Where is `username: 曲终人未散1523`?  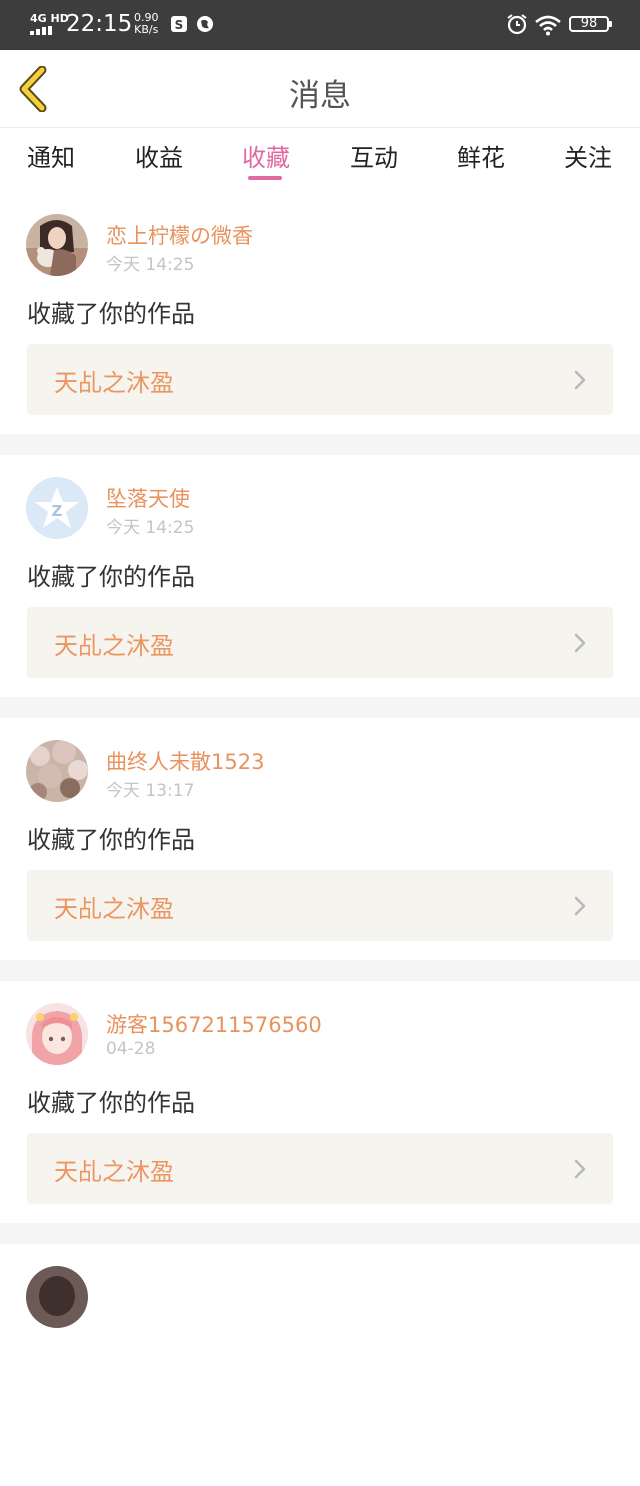 username: 曲终人未散1523 is located at coordinates (185, 761).